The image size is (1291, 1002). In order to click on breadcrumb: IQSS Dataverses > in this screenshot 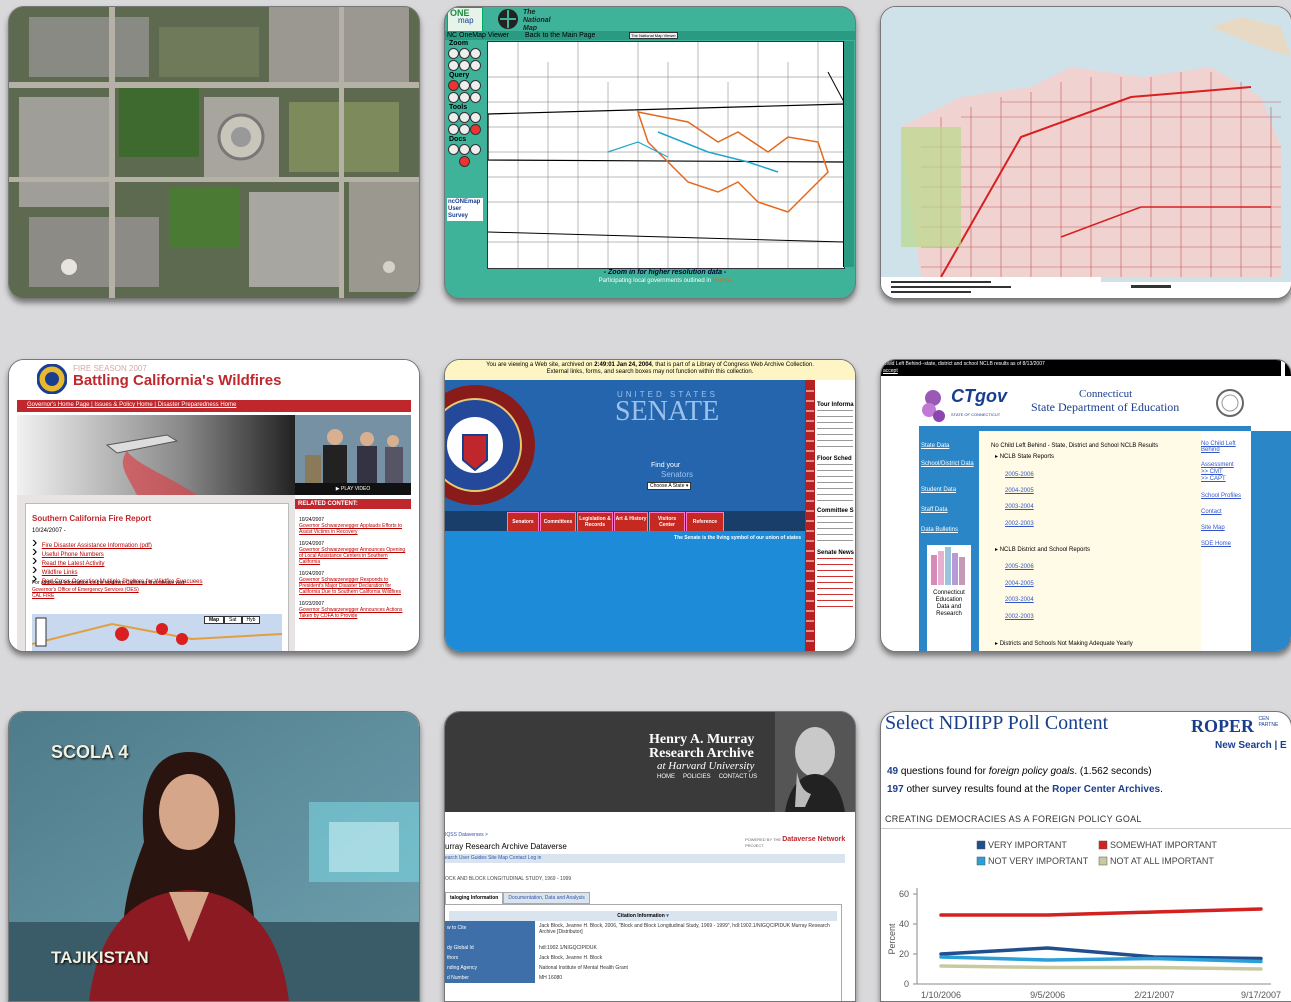, I will do `click(466, 835)`.